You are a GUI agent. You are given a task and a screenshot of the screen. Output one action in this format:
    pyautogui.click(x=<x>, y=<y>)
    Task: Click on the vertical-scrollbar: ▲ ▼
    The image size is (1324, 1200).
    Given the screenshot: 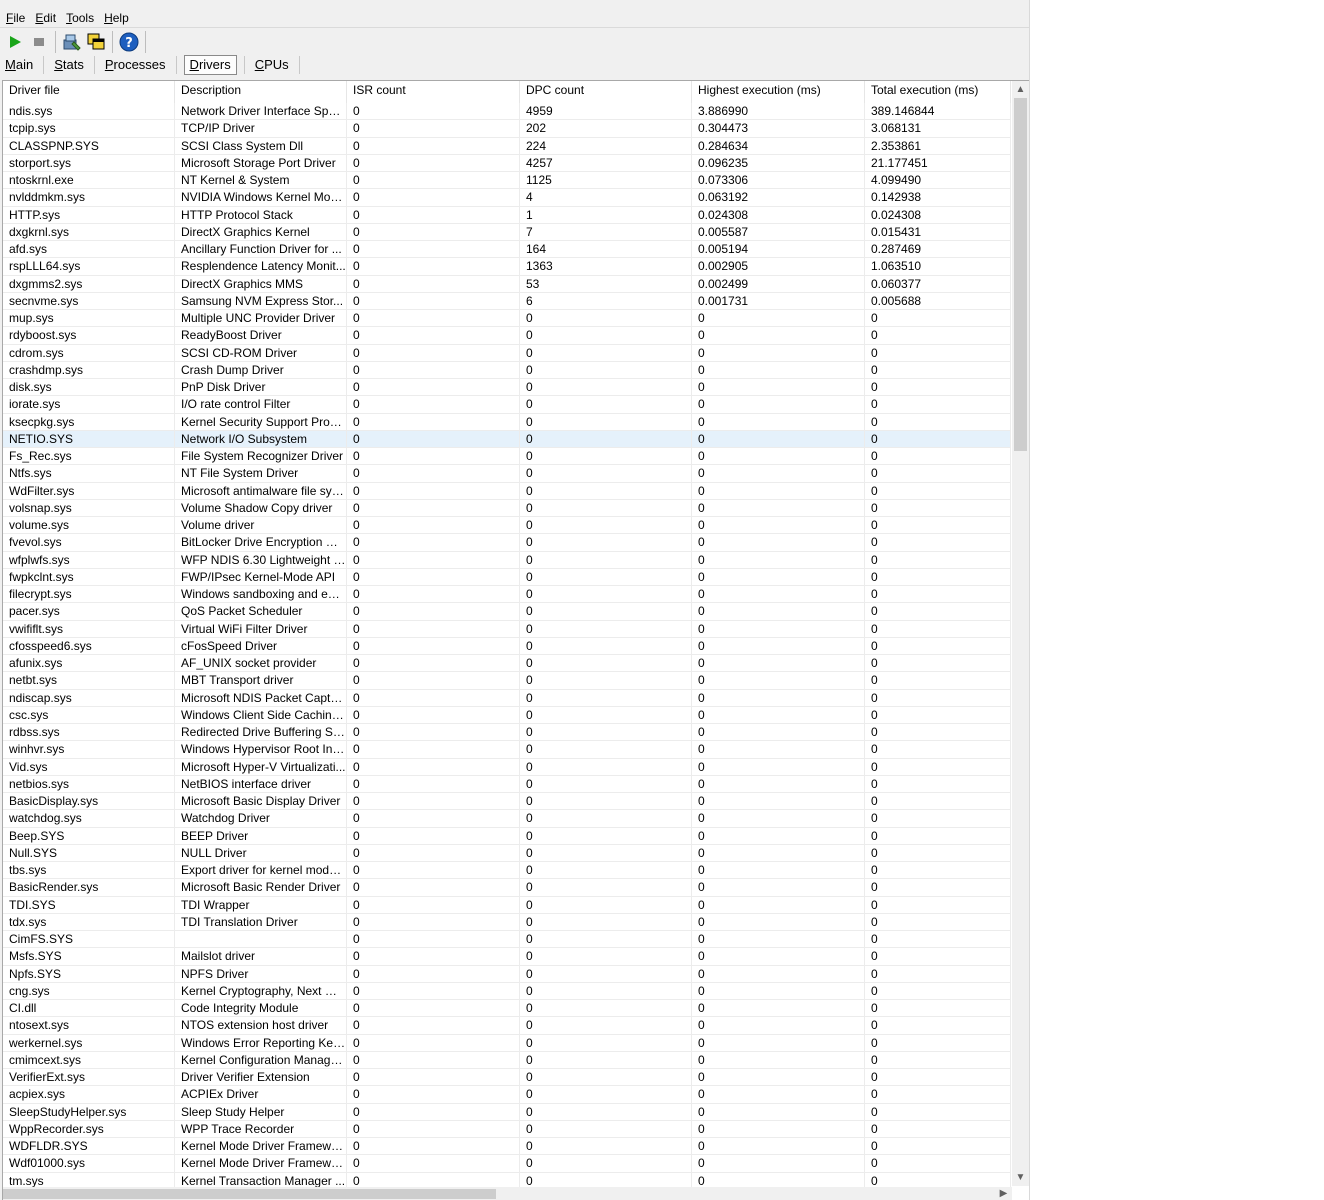 What is the action you would take?
    pyautogui.click(x=1020, y=633)
    